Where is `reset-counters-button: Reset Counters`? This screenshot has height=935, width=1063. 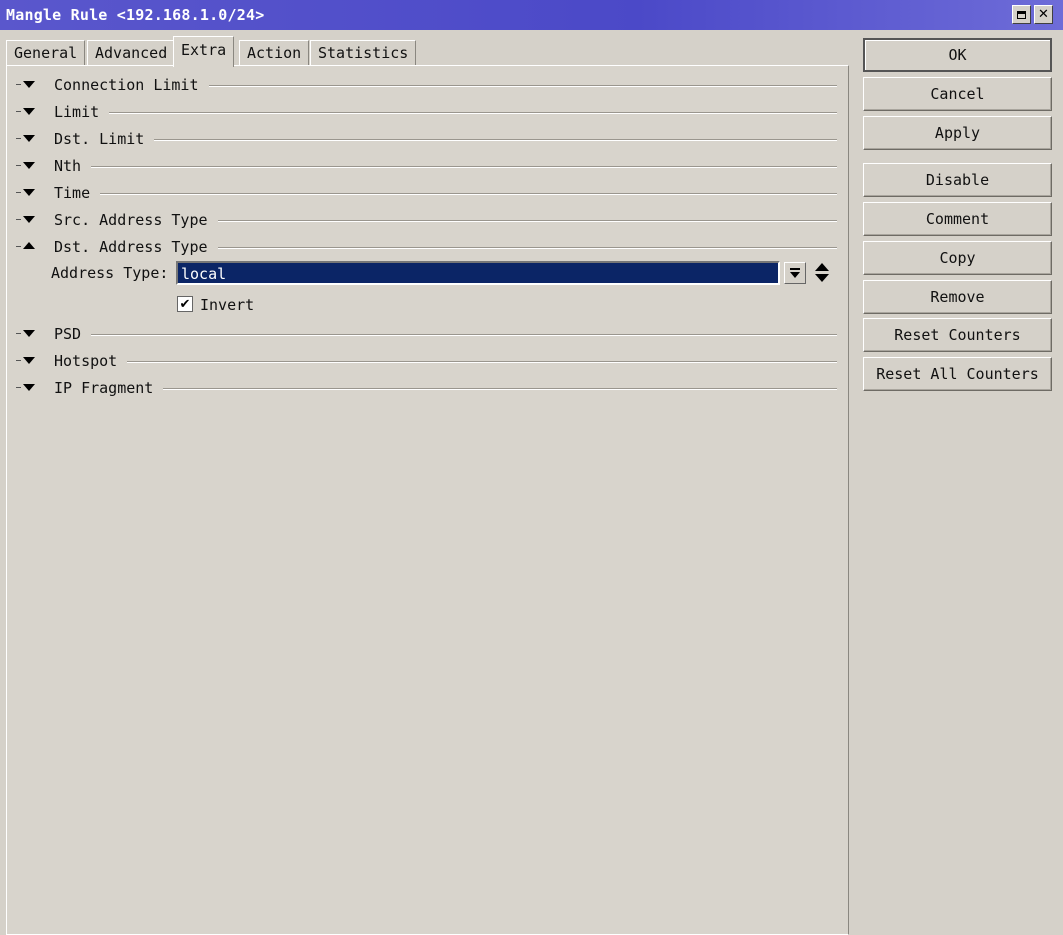 reset-counters-button: Reset Counters is located at coordinates (957, 335).